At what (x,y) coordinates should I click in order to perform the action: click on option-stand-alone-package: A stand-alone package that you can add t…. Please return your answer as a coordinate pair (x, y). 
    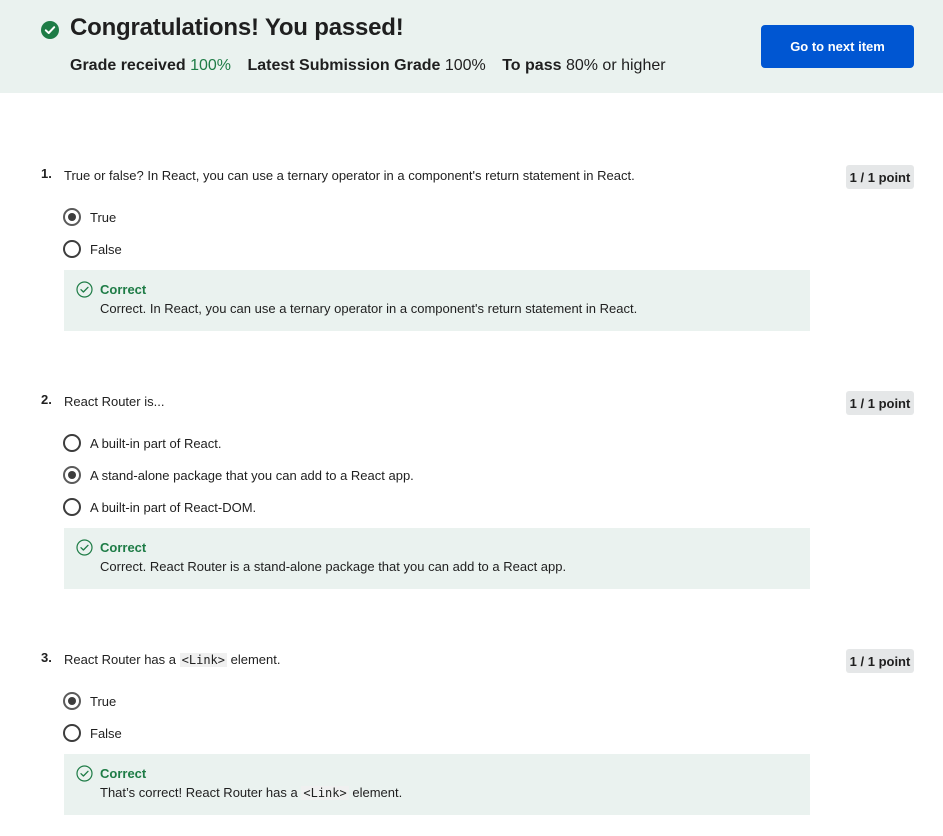
    Looking at the image, I should click on (238, 475).